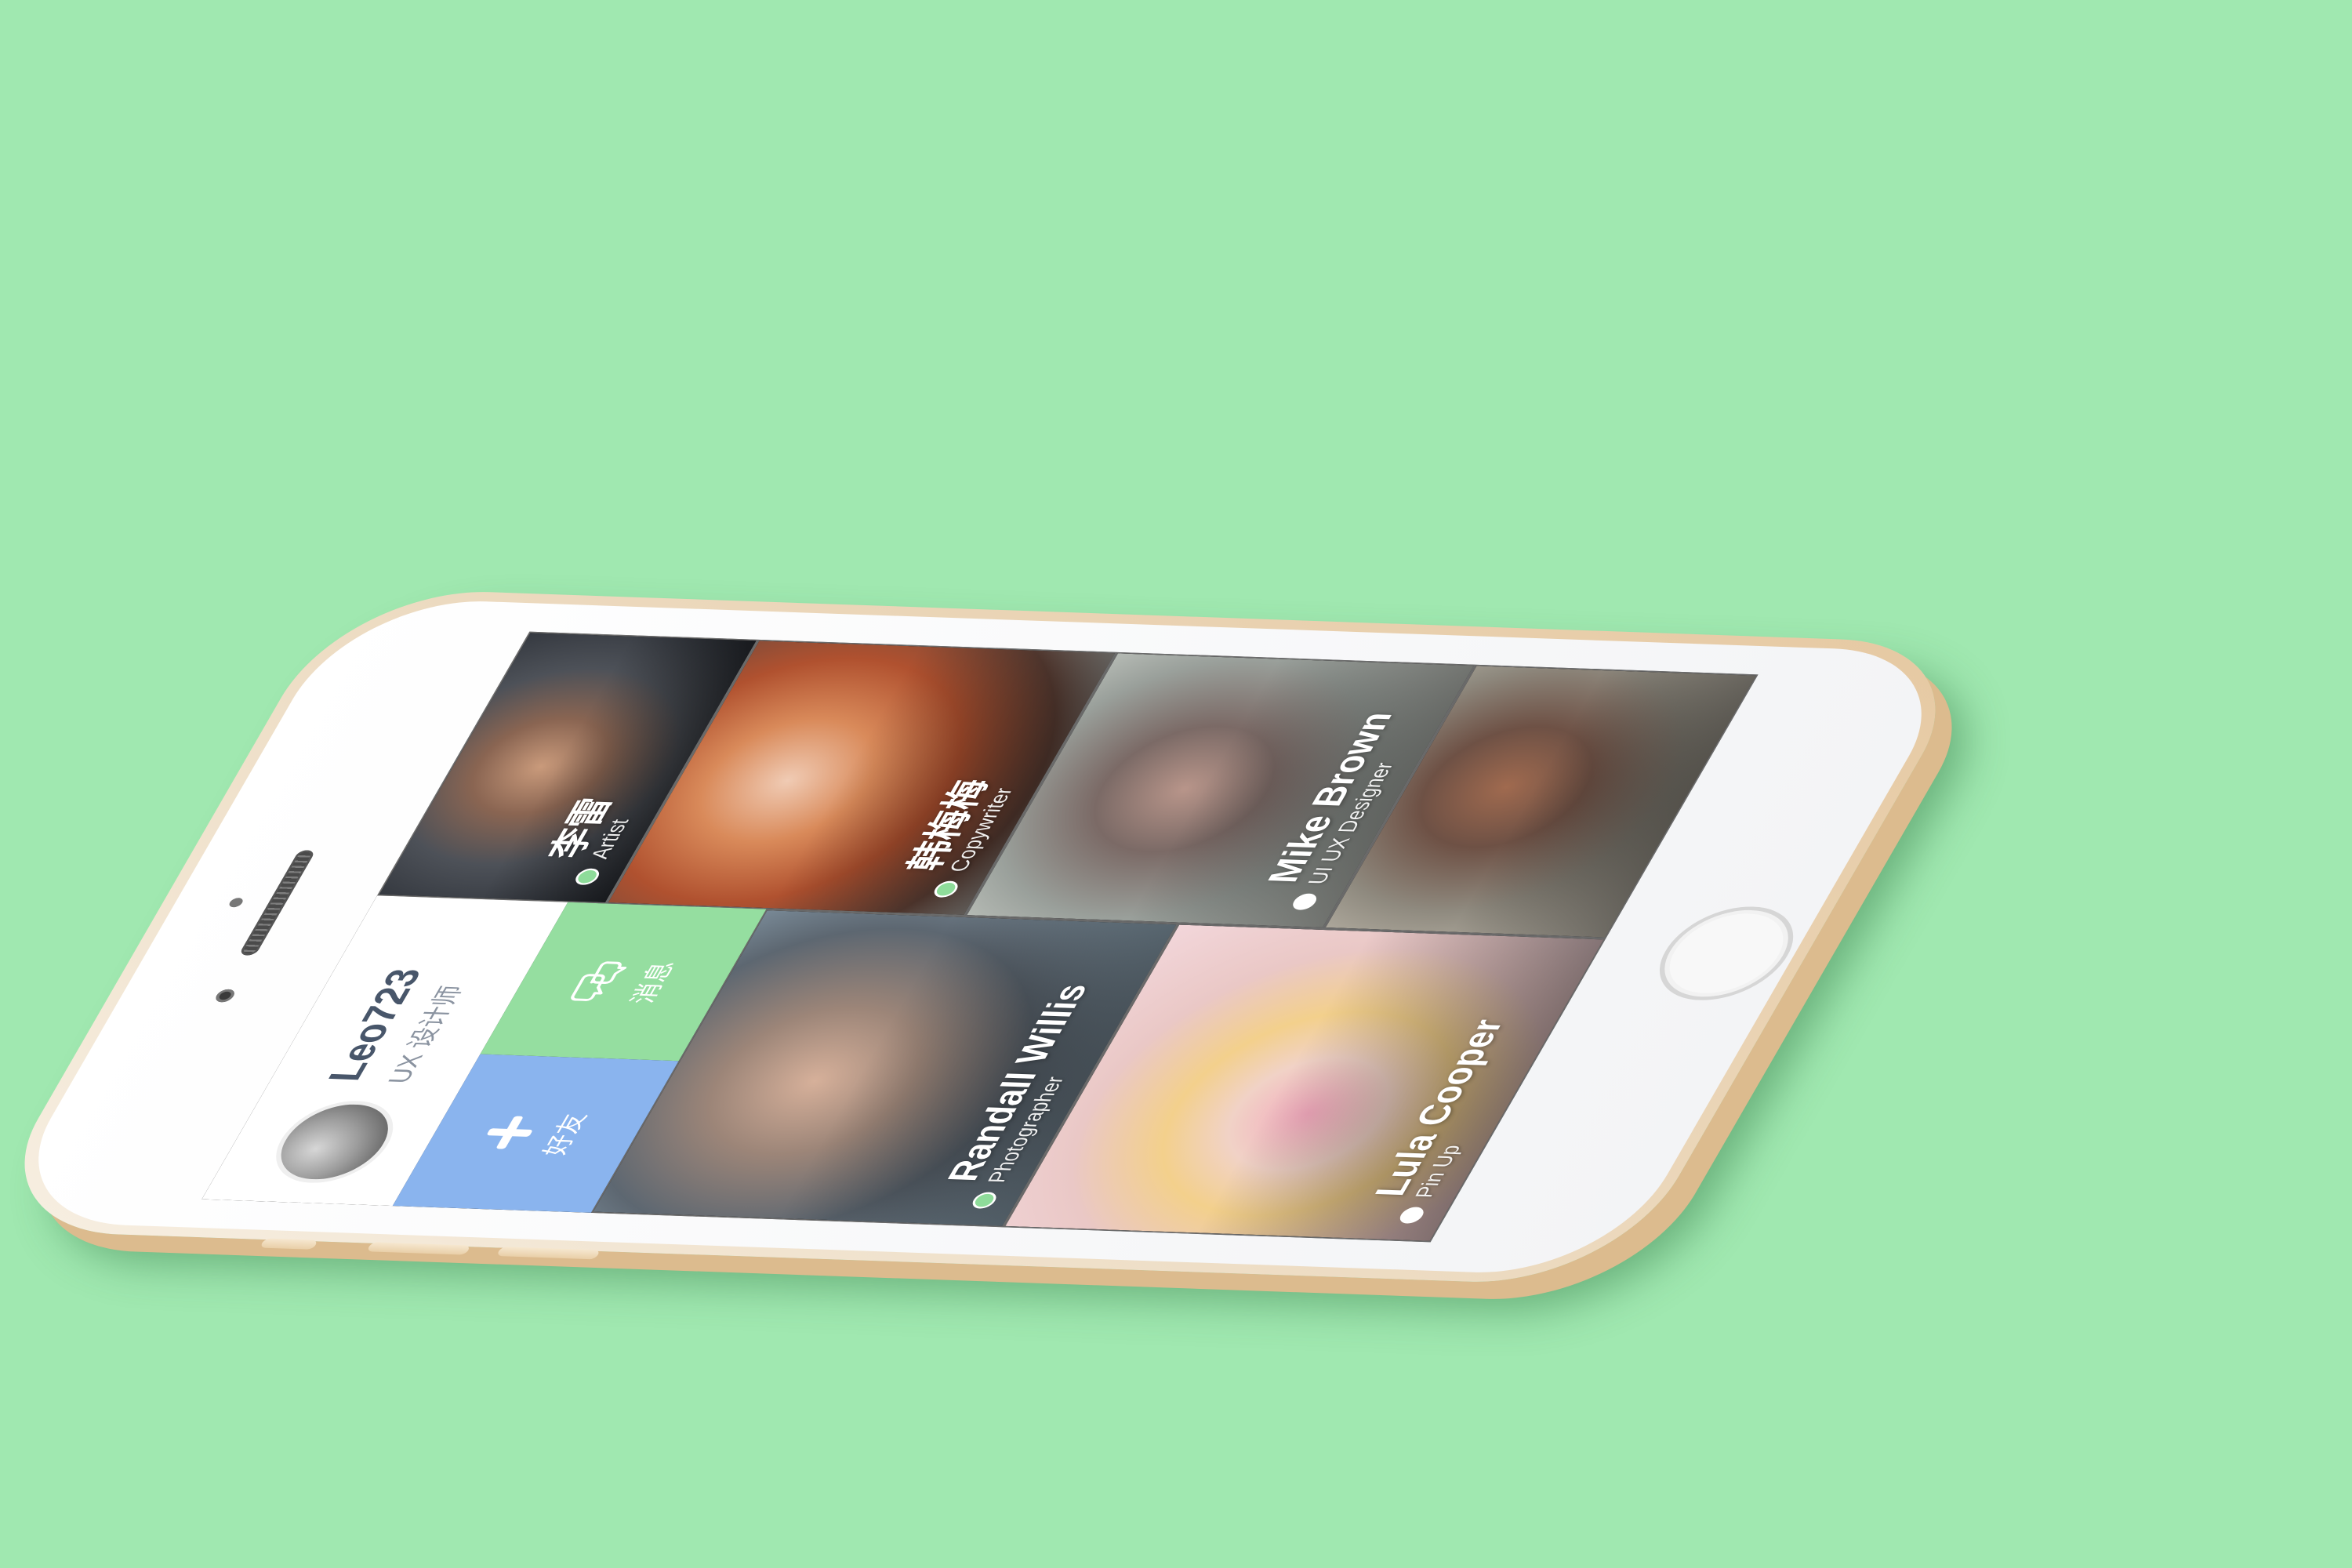  Describe the element at coordinates (1304, 902) in the screenshot. I see `offline-status-dot` at that location.